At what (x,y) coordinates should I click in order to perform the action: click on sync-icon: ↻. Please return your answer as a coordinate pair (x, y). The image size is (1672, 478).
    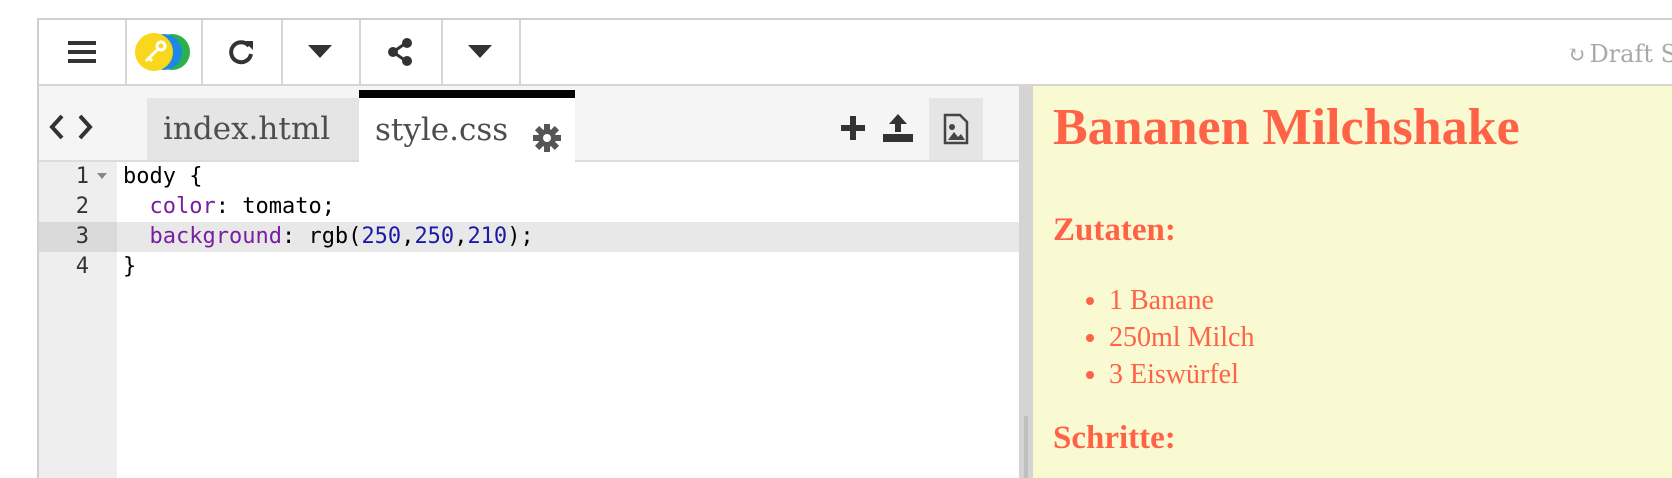
    Looking at the image, I should click on (1576, 55).